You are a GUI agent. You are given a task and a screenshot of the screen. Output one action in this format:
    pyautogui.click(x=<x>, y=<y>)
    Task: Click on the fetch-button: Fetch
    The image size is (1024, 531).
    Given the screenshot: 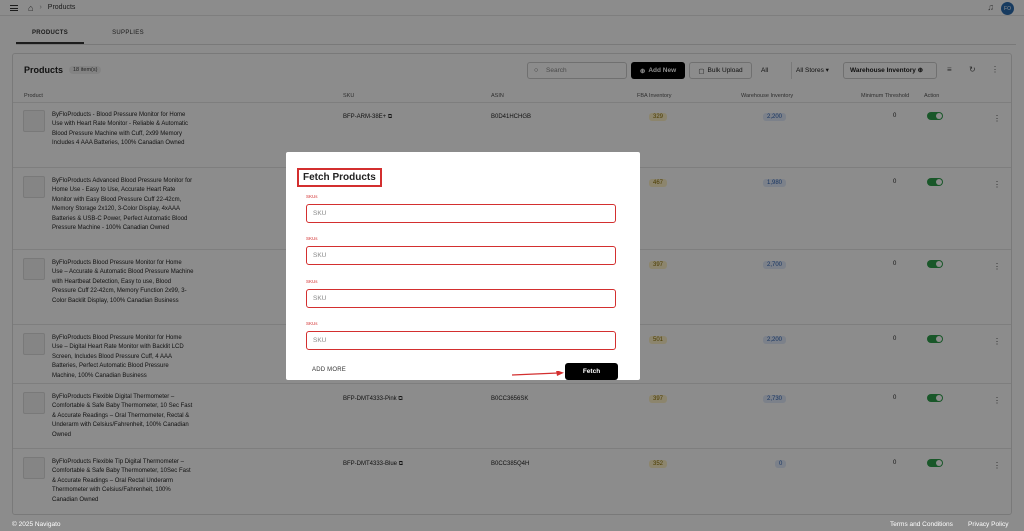 What is the action you would take?
    pyautogui.click(x=591, y=371)
    